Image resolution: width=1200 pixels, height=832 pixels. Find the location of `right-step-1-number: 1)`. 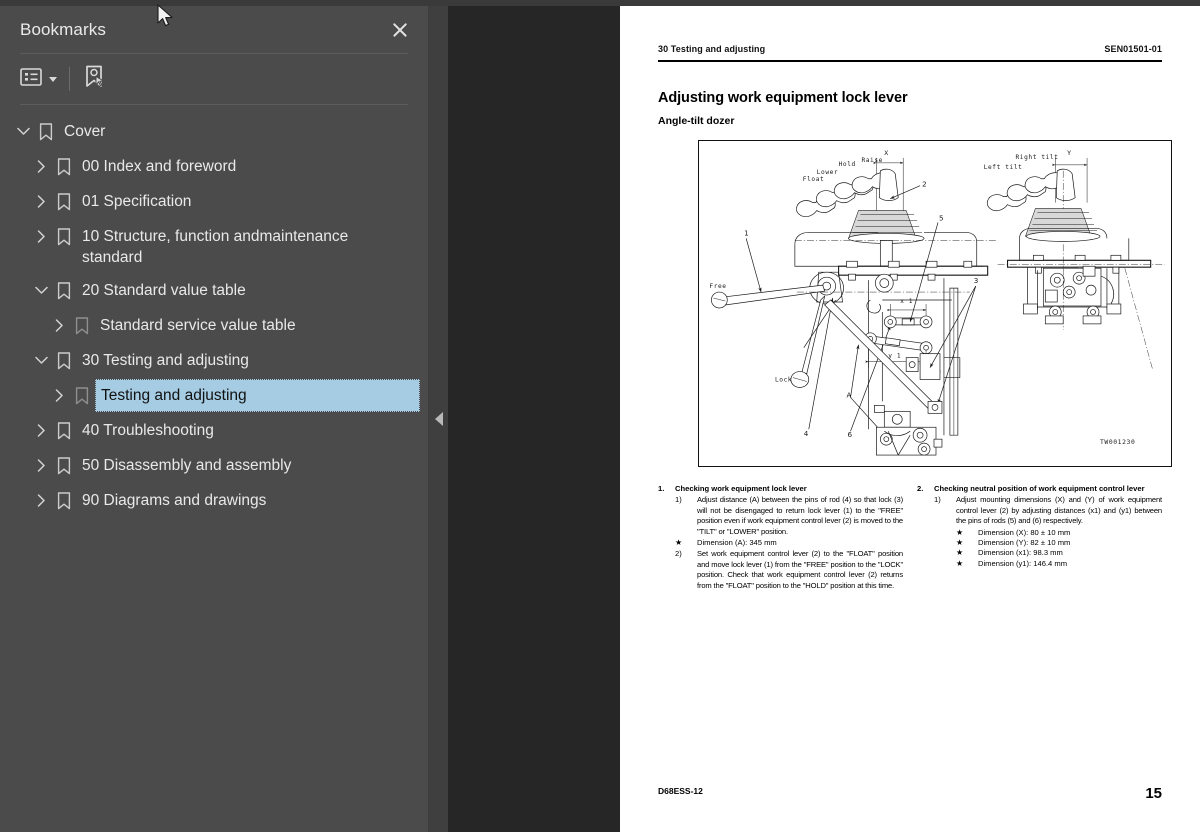

right-step-1-number: 1) is located at coordinates (937, 500).